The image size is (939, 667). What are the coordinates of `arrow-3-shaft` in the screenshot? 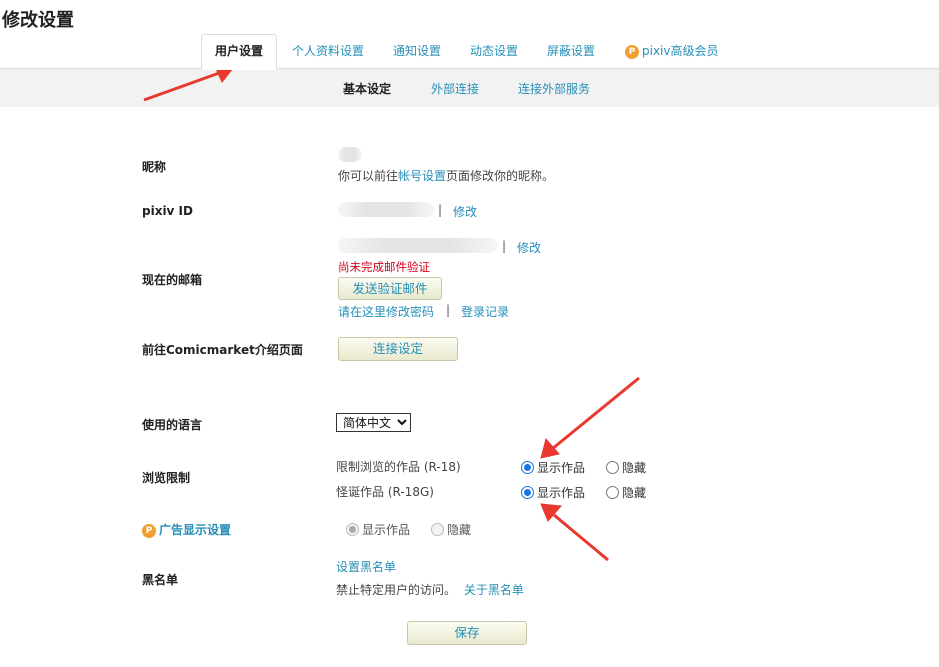 It's located at (581, 537).